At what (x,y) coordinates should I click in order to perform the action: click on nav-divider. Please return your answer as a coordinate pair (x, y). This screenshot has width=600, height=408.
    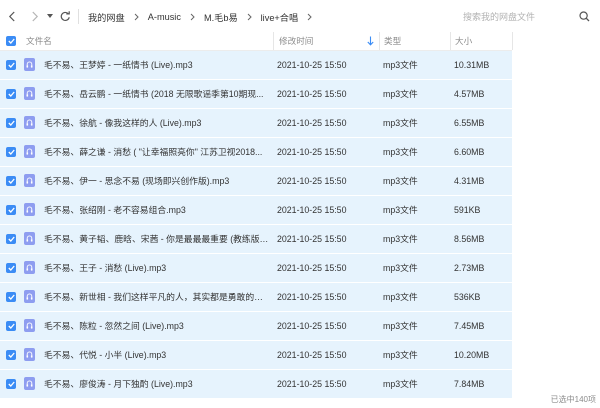
    Looking at the image, I should click on (78, 16).